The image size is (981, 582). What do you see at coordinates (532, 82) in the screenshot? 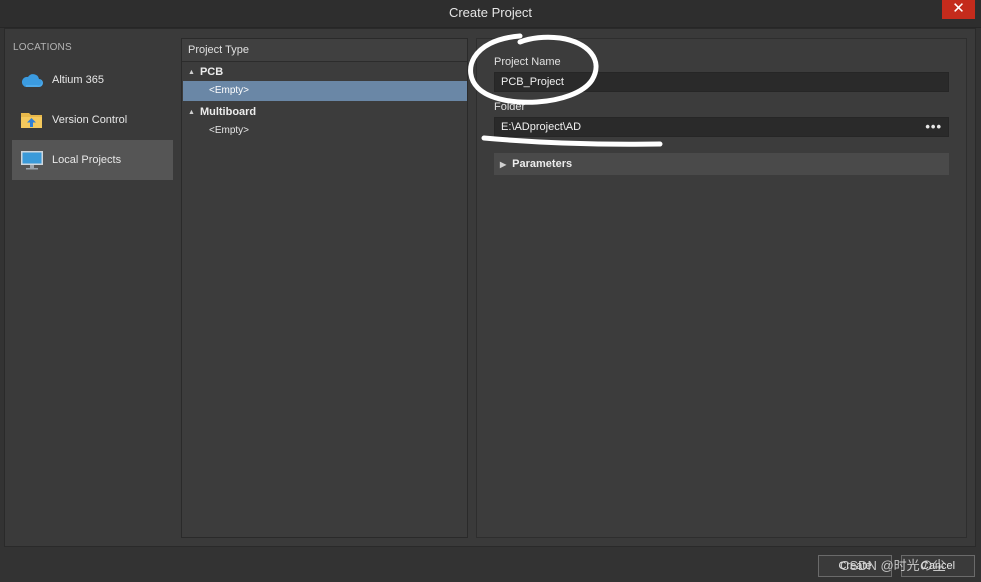
I see `project-name-value: PCB_Project` at bounding box center [532, 82].